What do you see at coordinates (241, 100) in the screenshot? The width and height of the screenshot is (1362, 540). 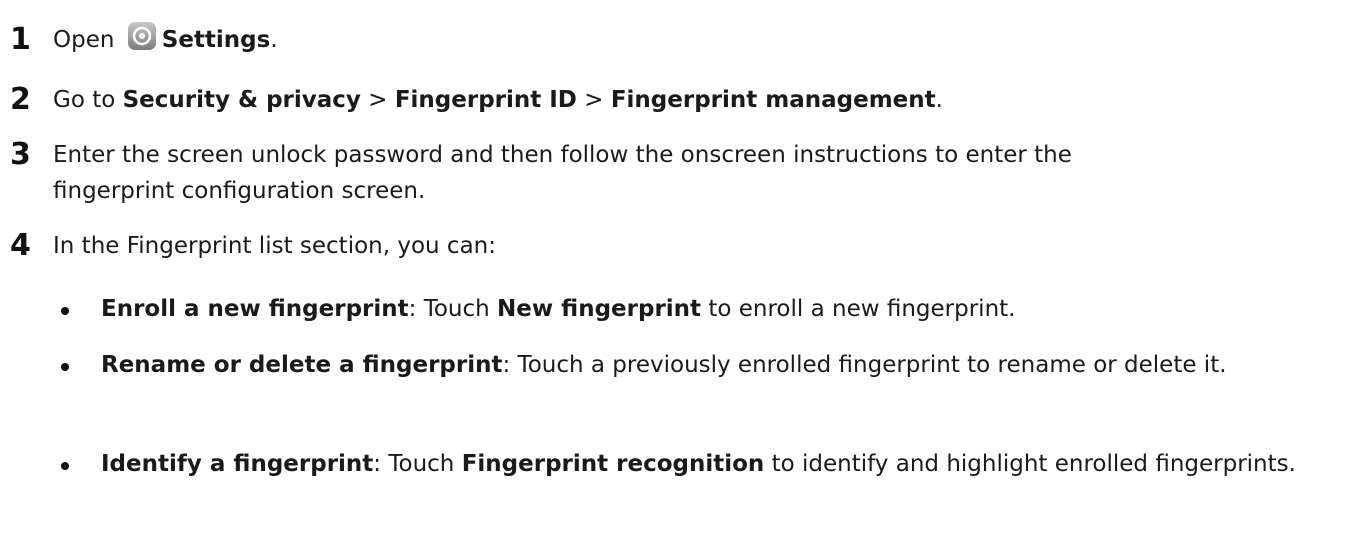 I see `security-privacy-label: Security & privacy` at bounding box center [241, 100].